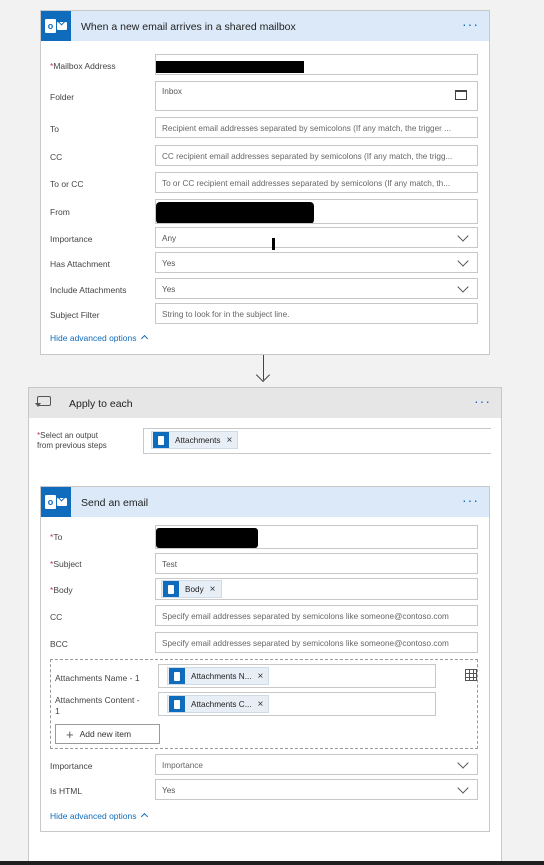 The image size is (544, 865). What do you see at coordinates (191, 589) in the screenshot?
I see `body-token: Body ×` at bounding box center [191, 589].